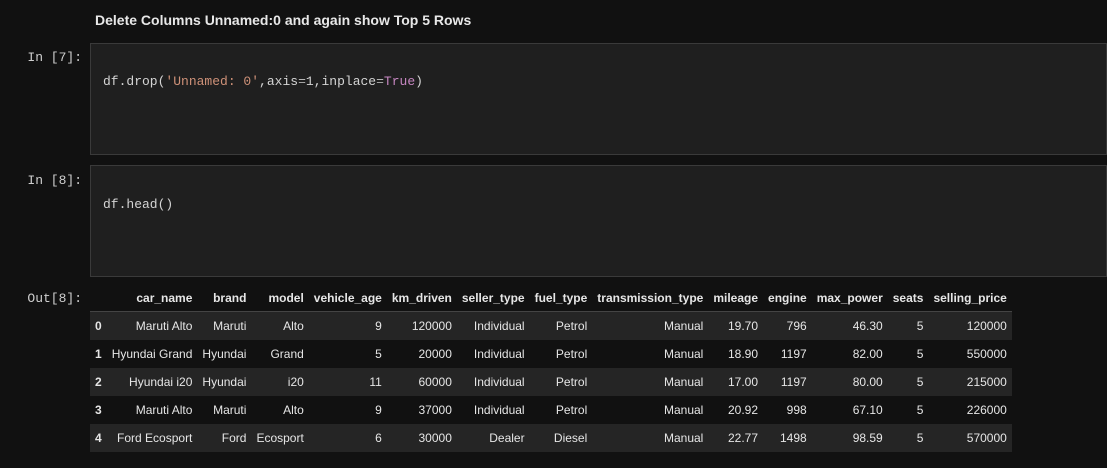 The height and width of the screenshot is (468, 1107). I want to click on column-header: transmission_type, so click(650, 298).